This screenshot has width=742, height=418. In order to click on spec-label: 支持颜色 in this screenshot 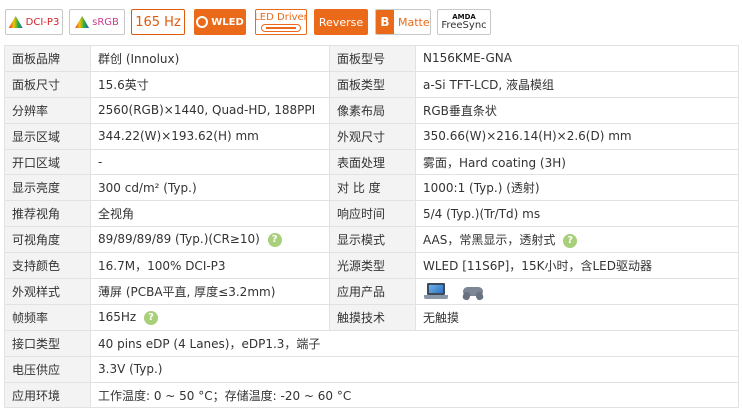, I will do `click(47, 266)`.